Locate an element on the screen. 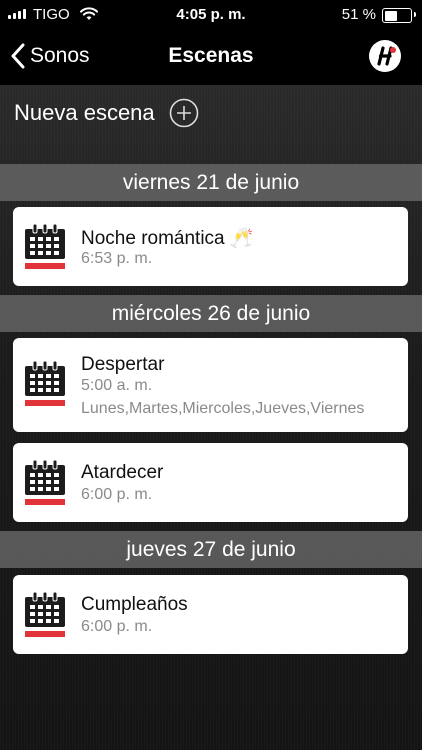 This screenshot has height=750, width=422. scene-card: Atardecer 6:00 p. m. is located at coordinates (210, 482).